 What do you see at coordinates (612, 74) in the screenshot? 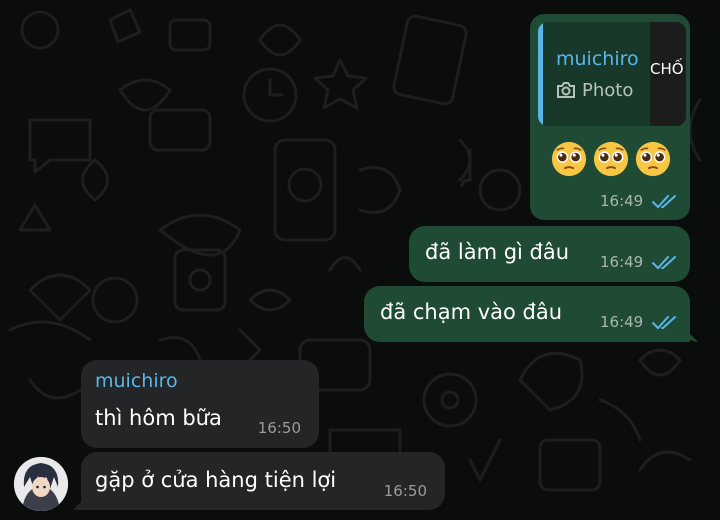
I see `reply-preview: CHỐ muichiro Photo` at bounding box center [612, 74].